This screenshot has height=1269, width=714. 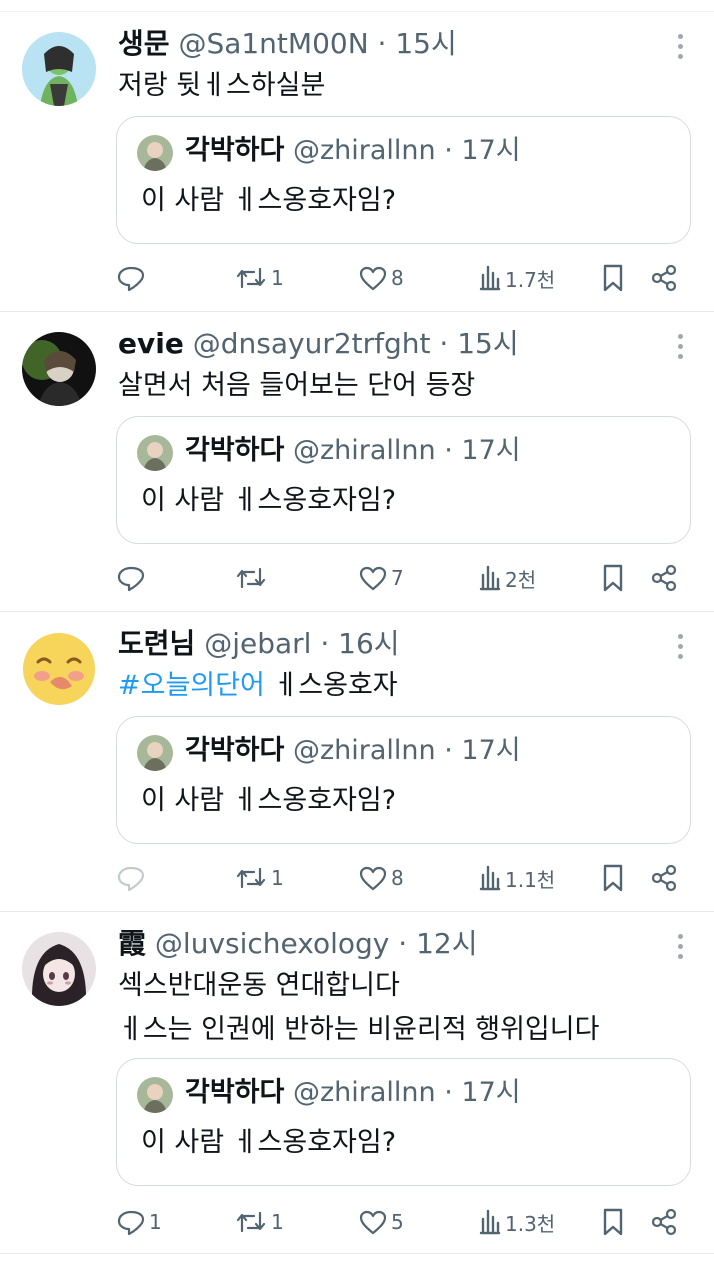 What do you see at coordinates (368, 643) in the screenshot?
I see `timestamp: 16시` at bounding box center [368, 643].